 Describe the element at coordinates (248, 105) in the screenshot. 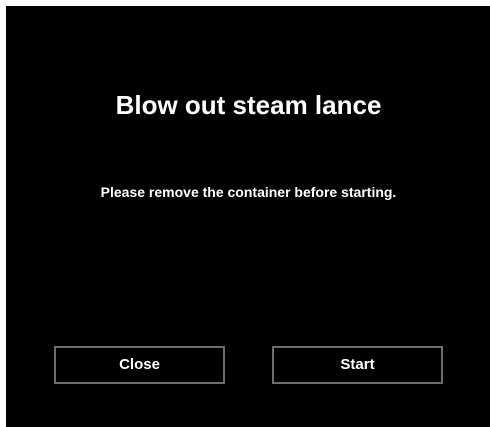

I see `dialog-title: Blow out steam lance` at that location.